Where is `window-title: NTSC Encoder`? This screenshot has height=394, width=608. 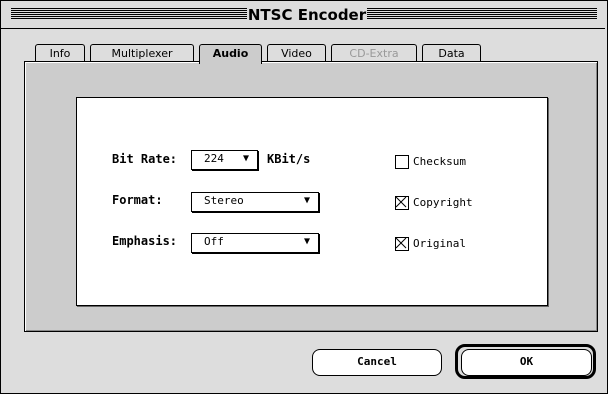
window-title: NTSC Encoder is located at coordinates (307, 15).